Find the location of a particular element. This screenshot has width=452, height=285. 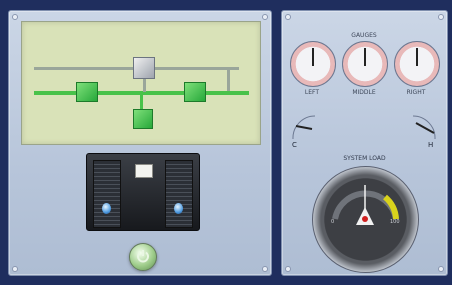

gauge-min-tick: 0 is located at coordinates (333, 222).